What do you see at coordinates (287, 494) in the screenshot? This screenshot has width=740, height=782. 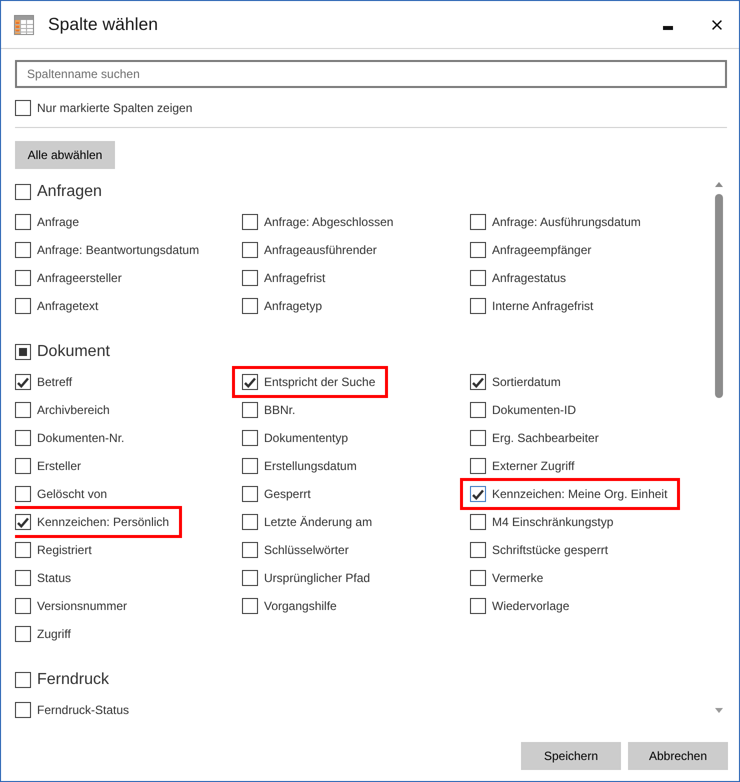 I see `column-label: Gesperrt` at bounding box center [287, 494].